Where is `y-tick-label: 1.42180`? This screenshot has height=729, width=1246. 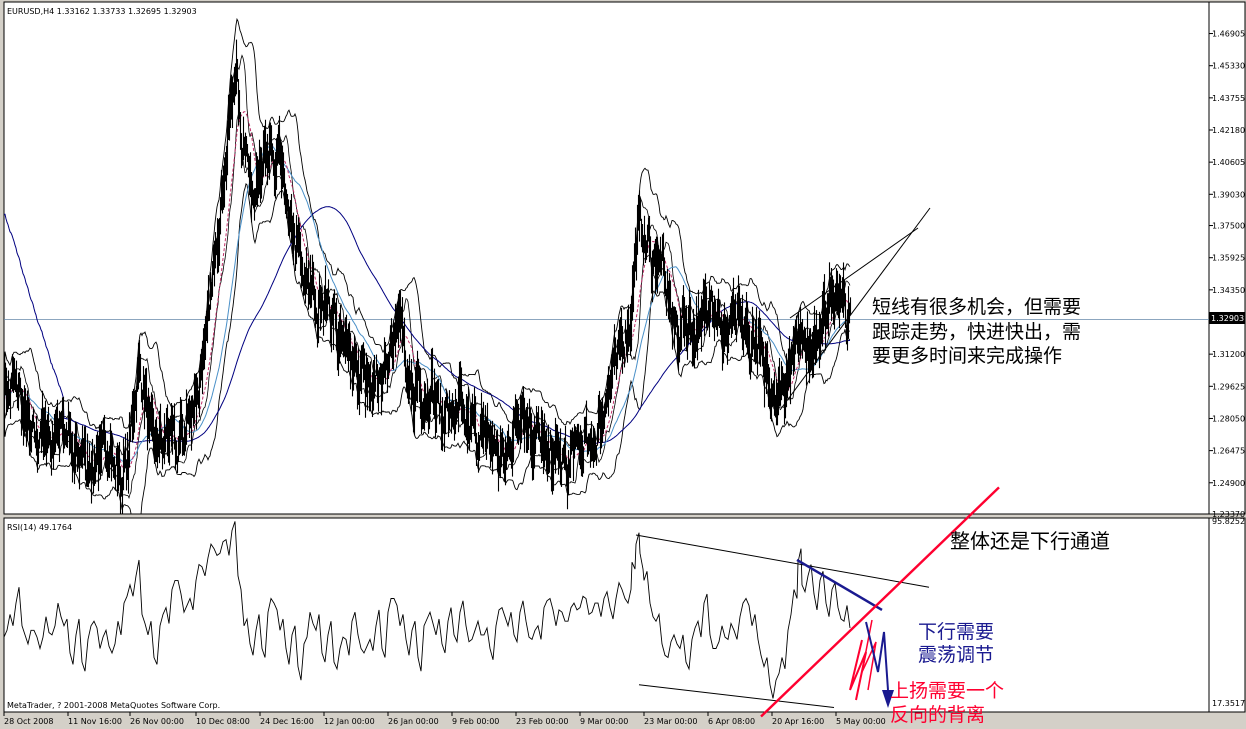 y-tick-label: 1.42180 is located at coordinates (1228, 130).